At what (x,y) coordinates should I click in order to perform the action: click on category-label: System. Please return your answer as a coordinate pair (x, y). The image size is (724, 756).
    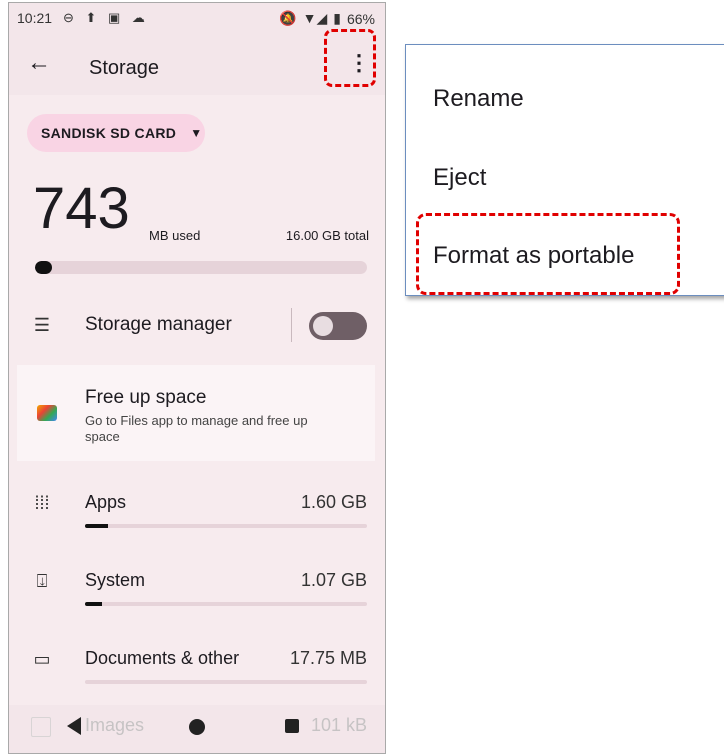
    Looking at the image, I should click on (115, 580).